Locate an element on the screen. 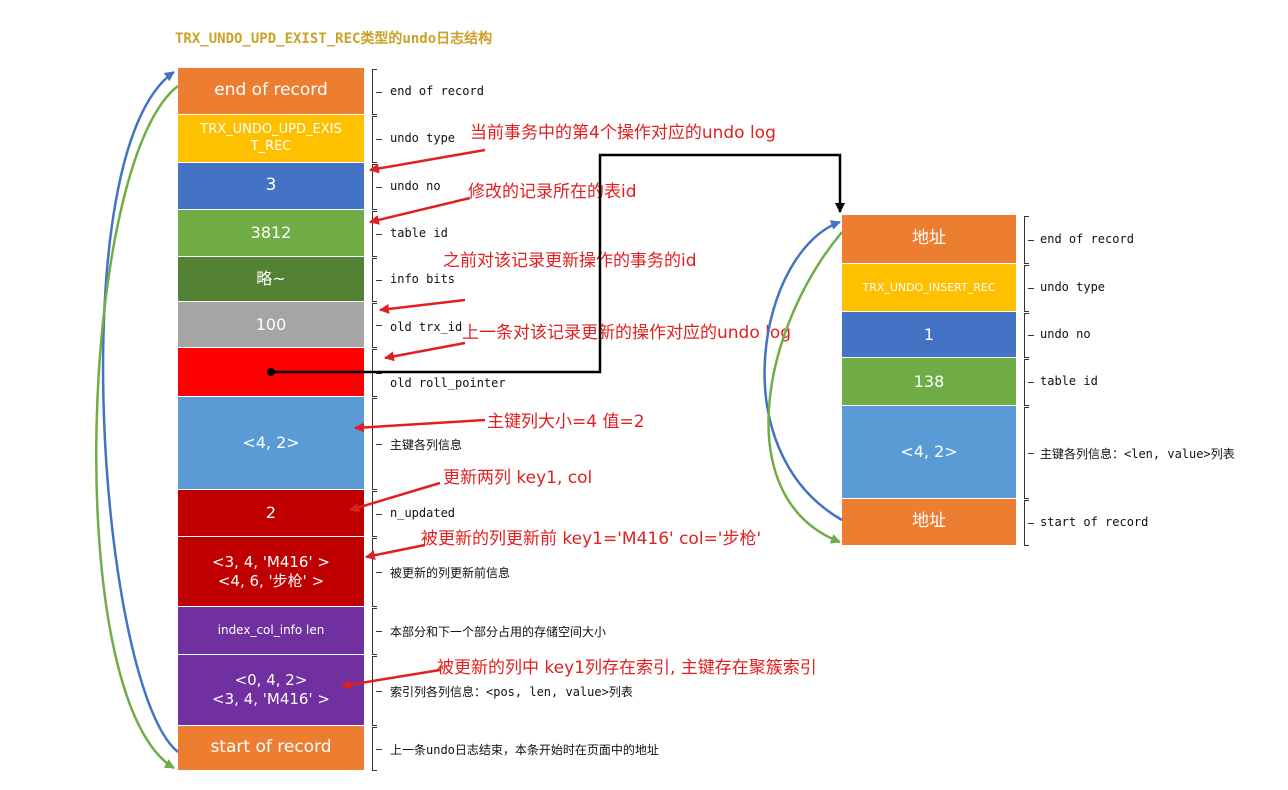  note-arrow-old-values is located at coordinates (395, 552).